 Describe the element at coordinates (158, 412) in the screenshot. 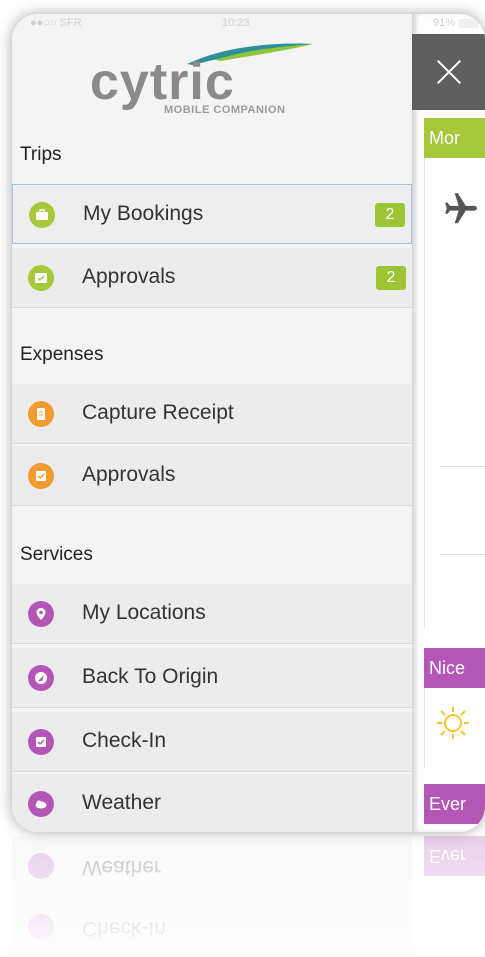

I see `menu-item-label: Capture Receipt` at that location.